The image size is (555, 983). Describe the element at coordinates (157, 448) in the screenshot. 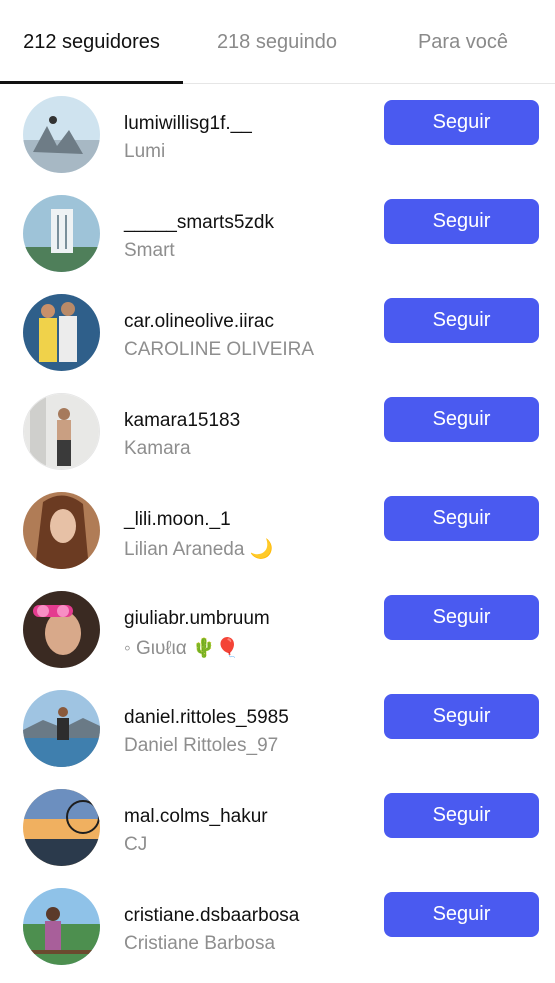

I see `full-name: Kamara` at that location.